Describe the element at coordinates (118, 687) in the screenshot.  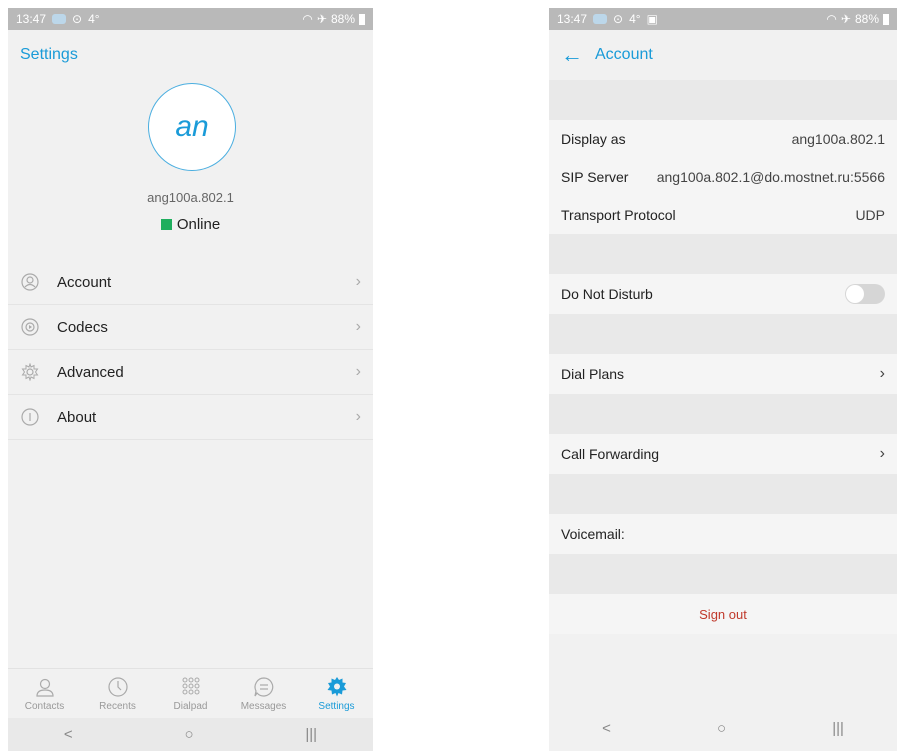
I see `clock-icon` at that location.